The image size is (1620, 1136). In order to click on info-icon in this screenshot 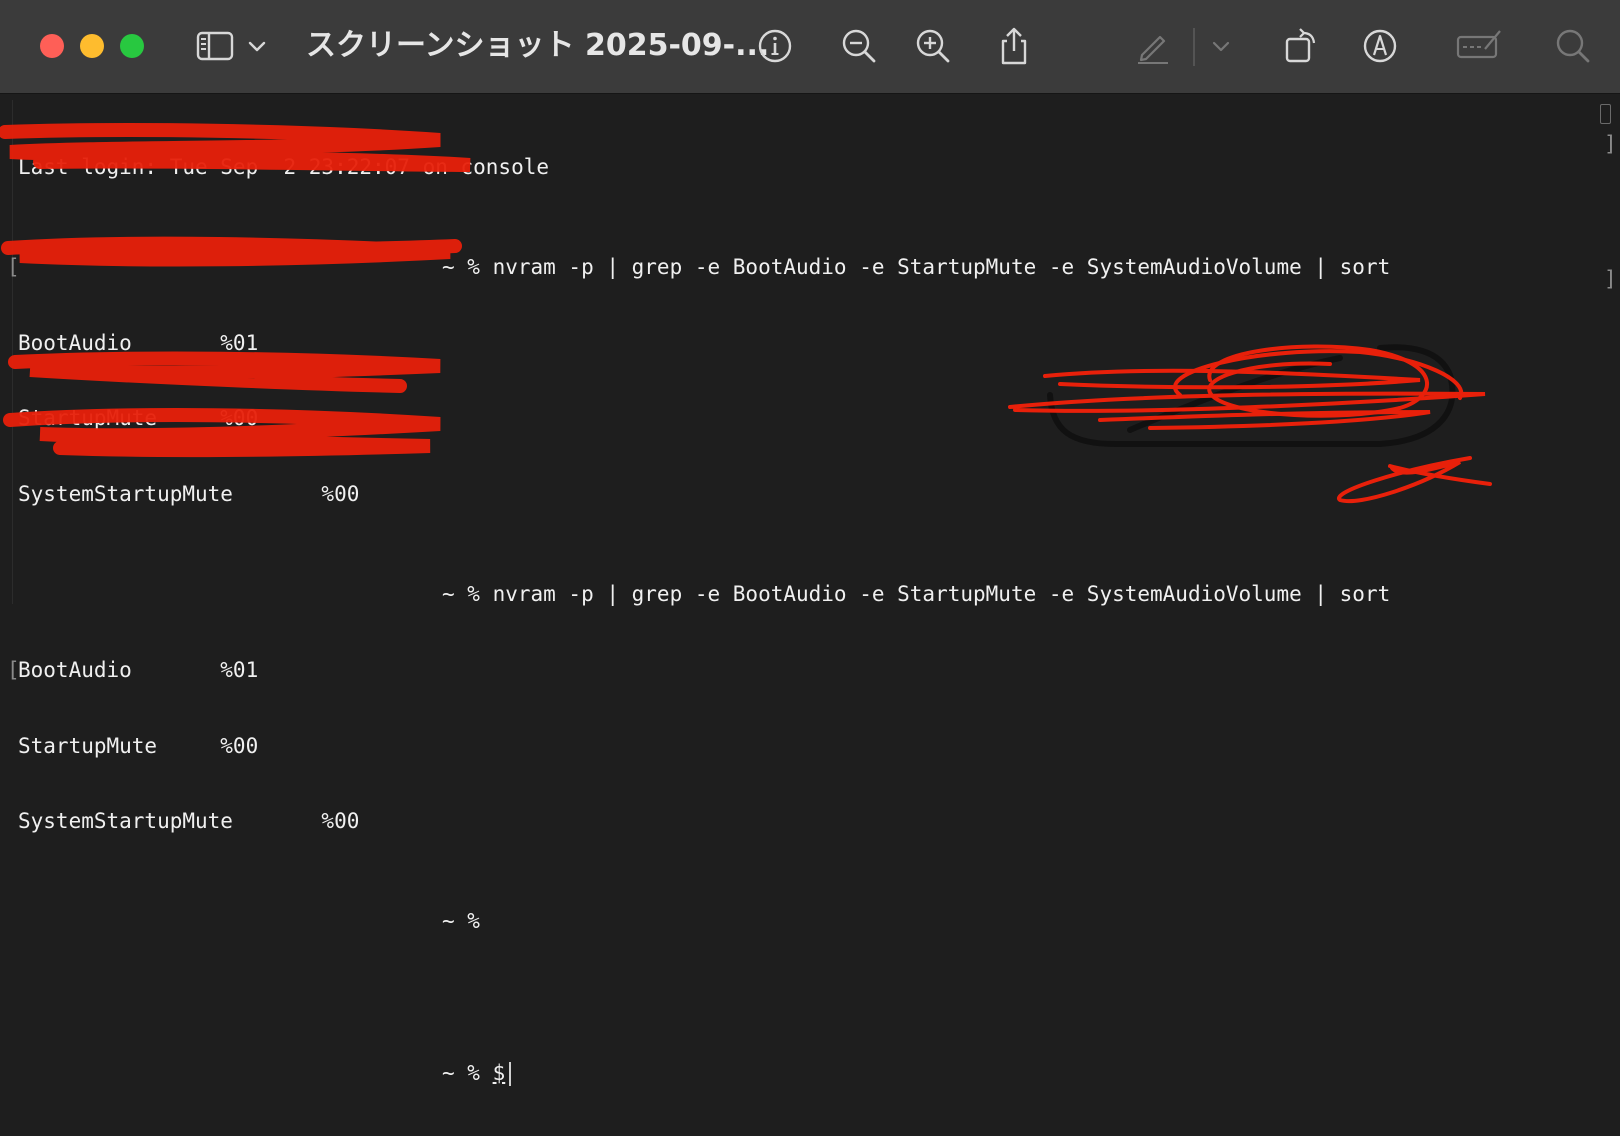, I will do `click(775, 46)`.